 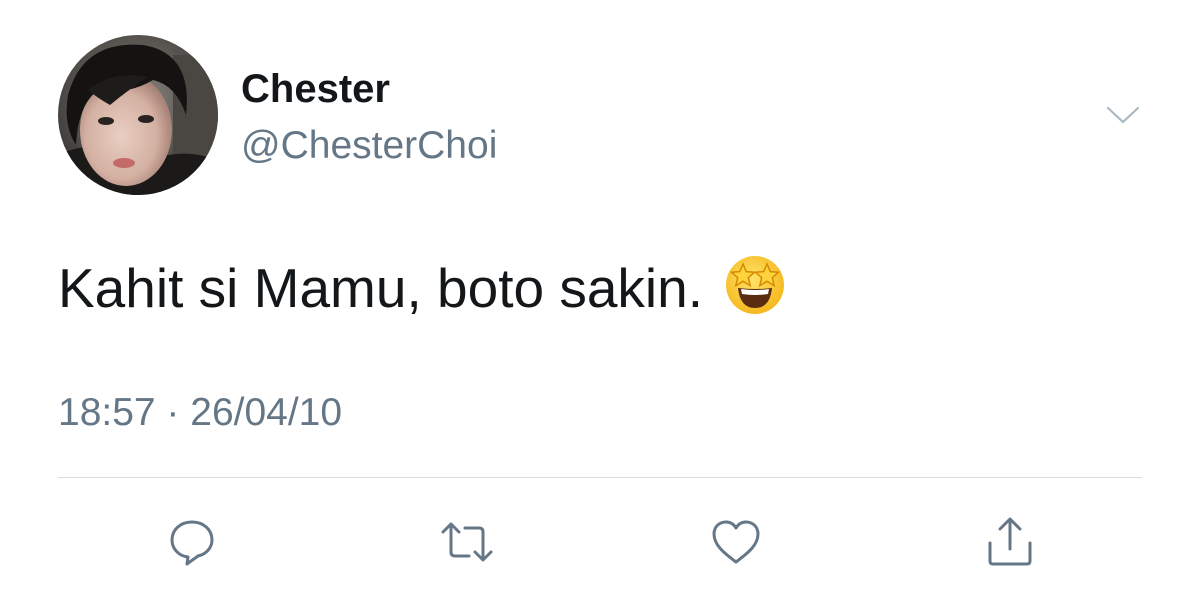 I want to click on tweet-body: Kahit si Mamu, boto sakin., so click(x=422, y=288).